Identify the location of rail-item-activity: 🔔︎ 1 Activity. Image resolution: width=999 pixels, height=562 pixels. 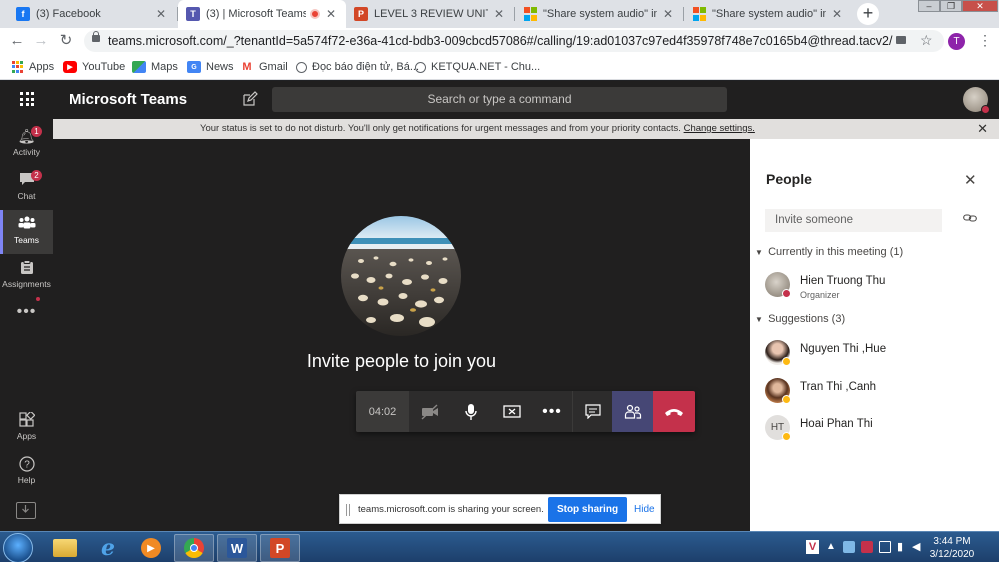
(26, 144).